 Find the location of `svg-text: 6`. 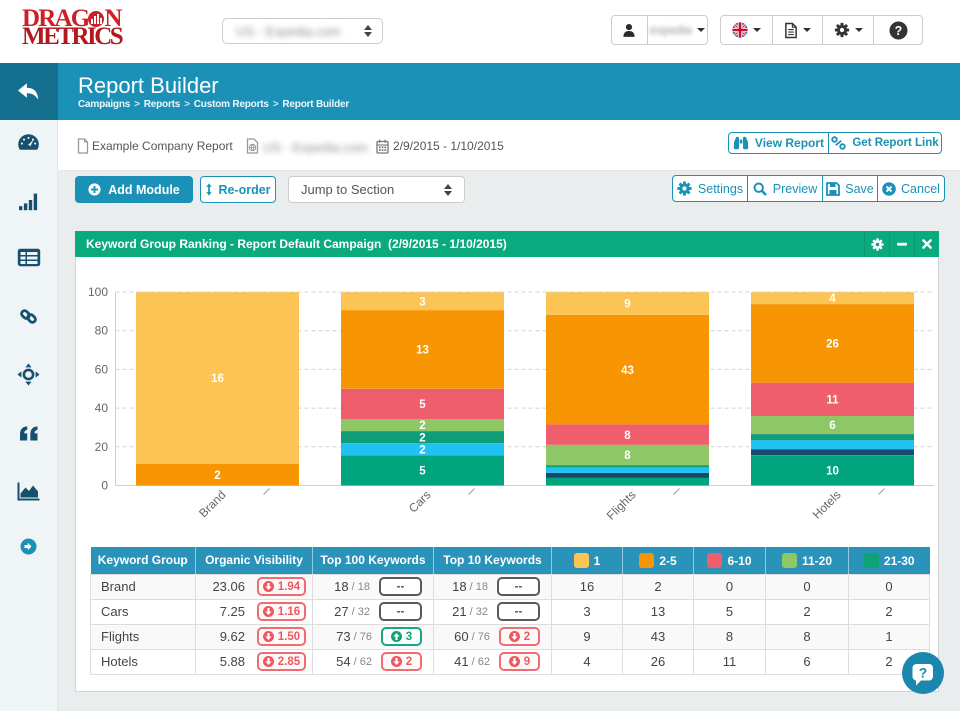

svg-text: 6 is located at coordinates (832, 426).